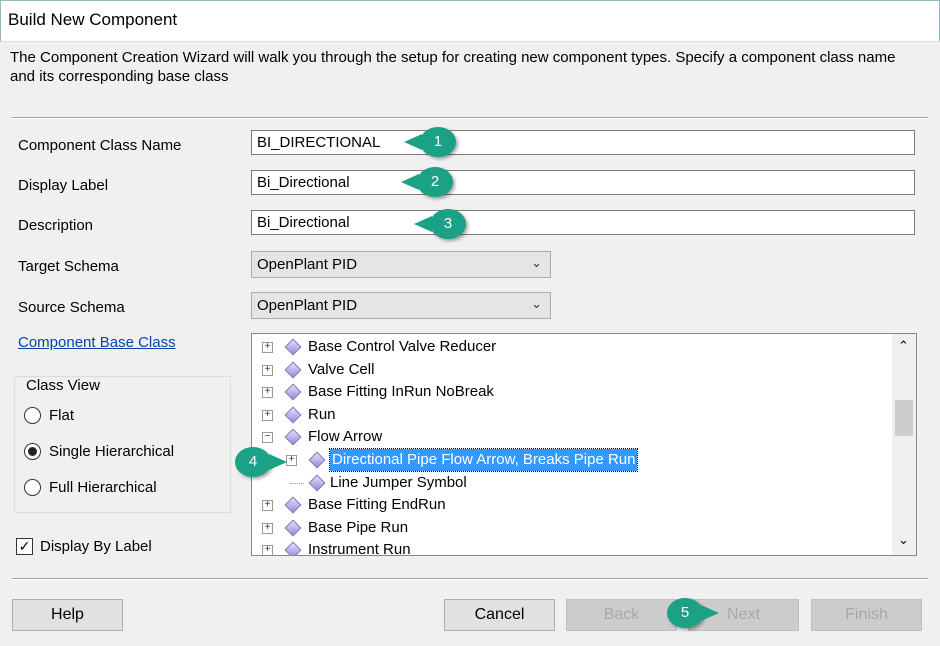 The image size is (940, 646). Describe the element at coordinates (93, 19) in the screenshot. I see `dialog-title: Build New Component` at that location.